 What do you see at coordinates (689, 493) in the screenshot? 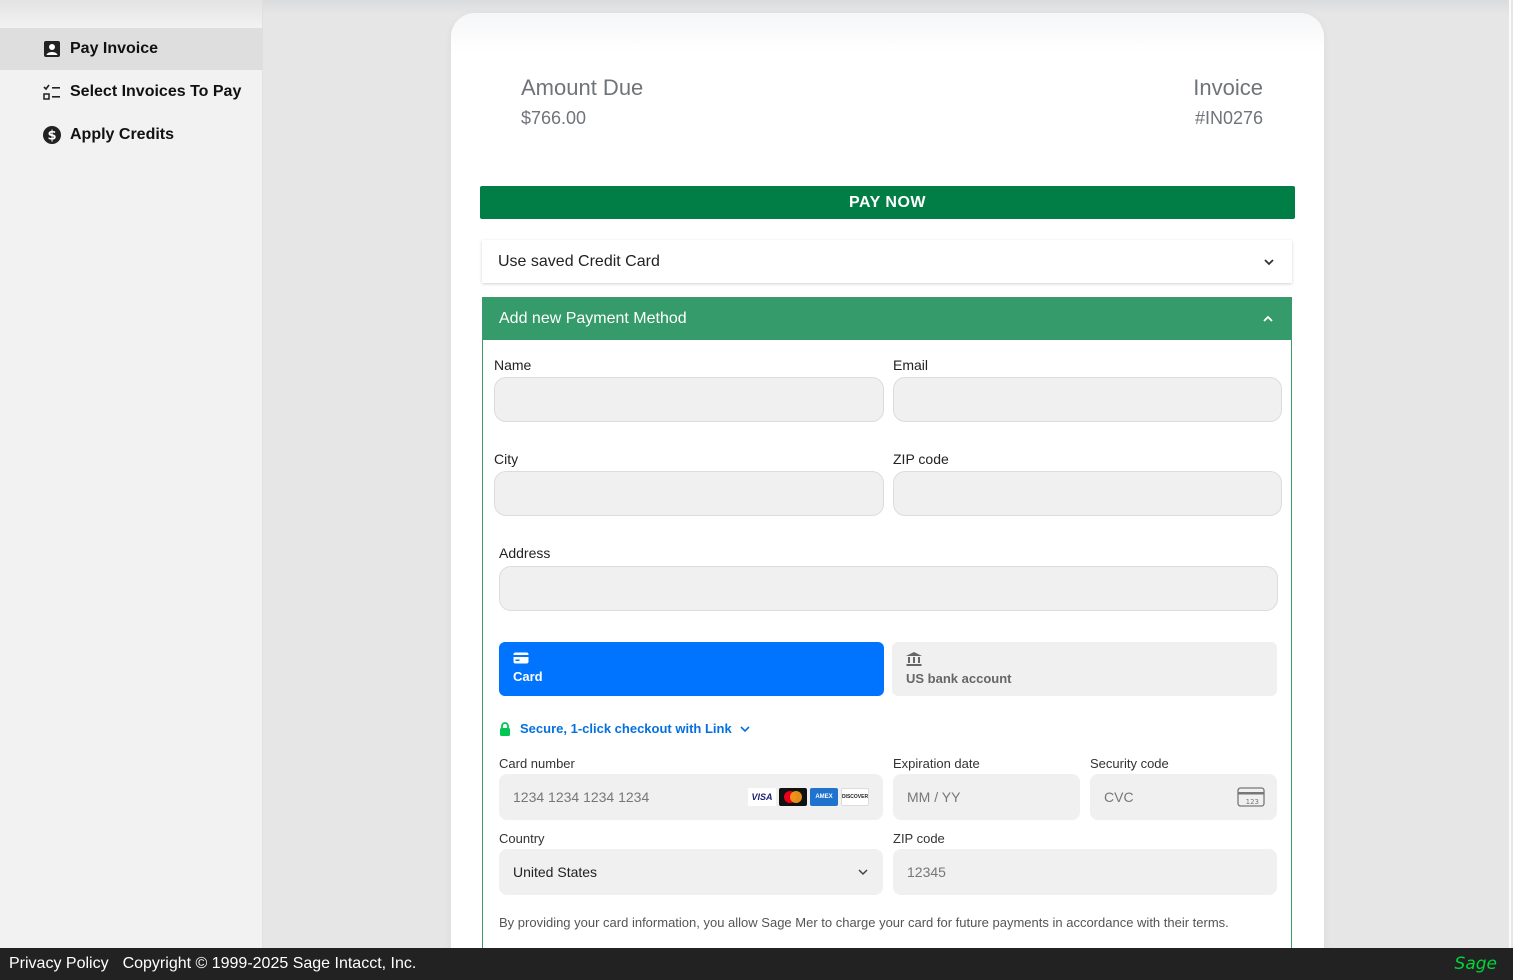
I see `city-field` at bounding box center [689, 493].